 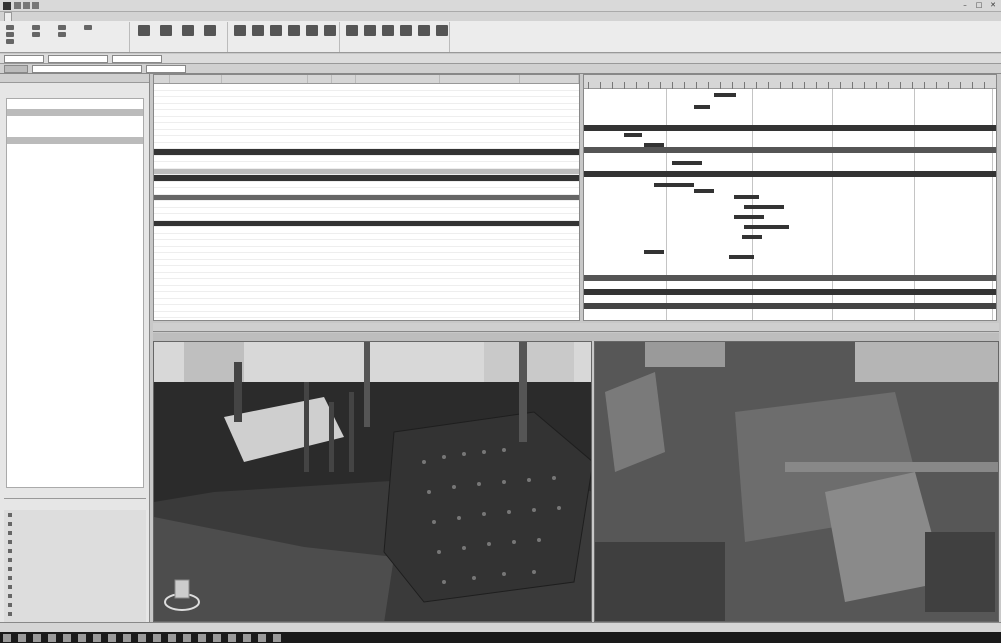 What do you see at coordinates (75, 293) in the screenshot?
I see `tree-view` at bounding box center [75, 293].